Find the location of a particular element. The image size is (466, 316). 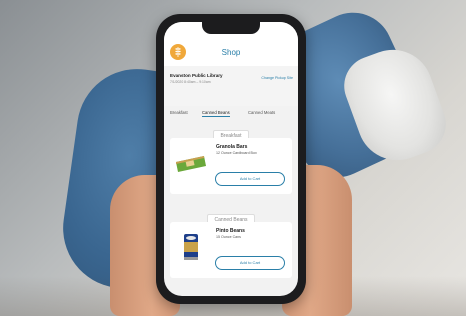

product-card-pinto-beans: Pinto Beans 15 Ounce Cans Add to Cart is located at coordinates (231, 250).